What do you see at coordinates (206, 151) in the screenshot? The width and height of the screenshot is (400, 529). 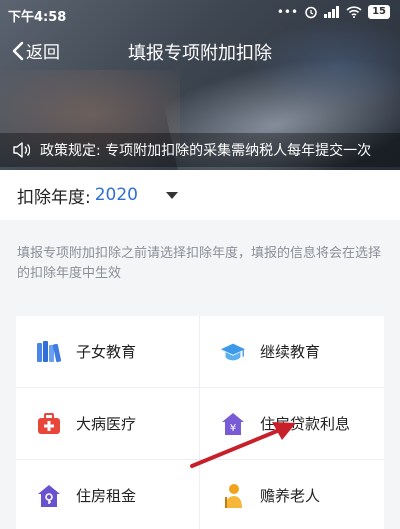 I see `policy-text: 政策规定: 专项附加扣除的采集需纳税人每年提交一次` at bounding box center [206, 151].